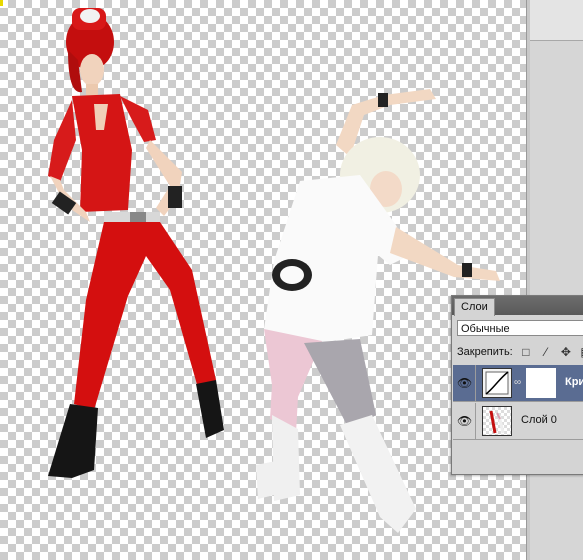 Image resolution: width=583 pixels, height=560 pixels. I want to click on layer-row-curves: 👁 ∞ Кри, so click(518, 383).